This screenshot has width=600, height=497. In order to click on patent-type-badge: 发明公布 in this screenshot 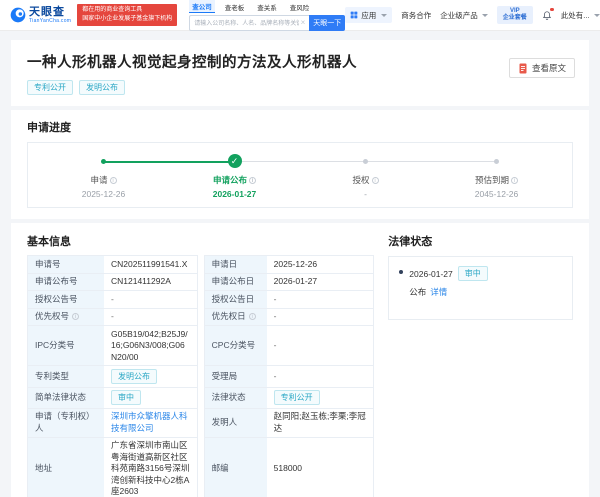, I will do `click(134, 376)`.